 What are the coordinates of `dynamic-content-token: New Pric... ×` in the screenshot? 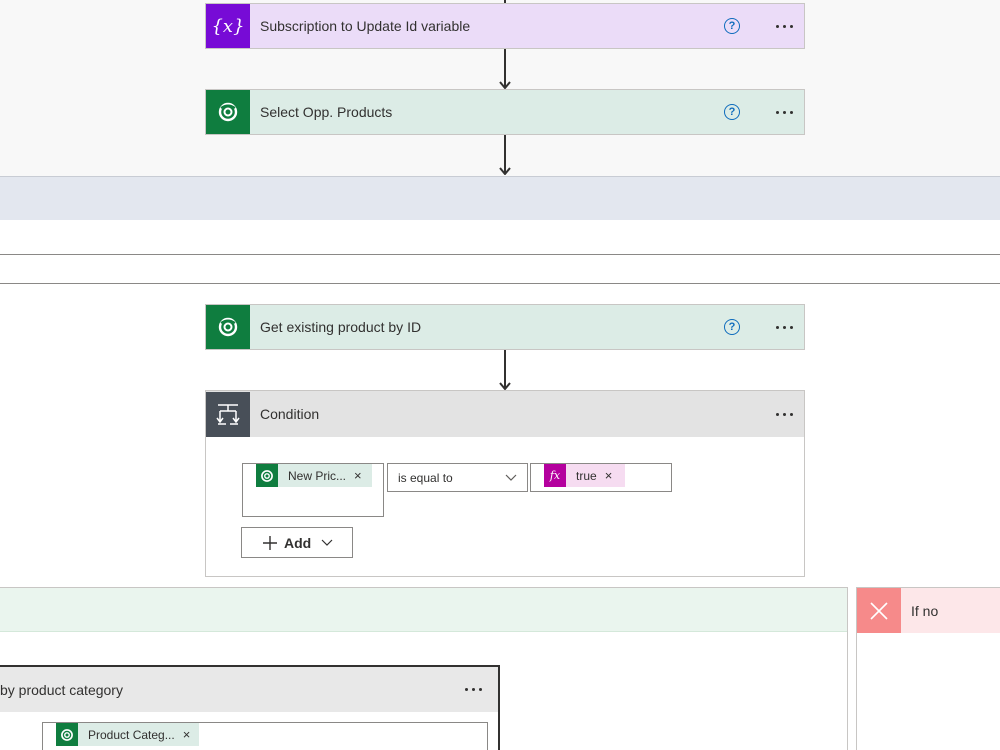 It's located at (314, 475).